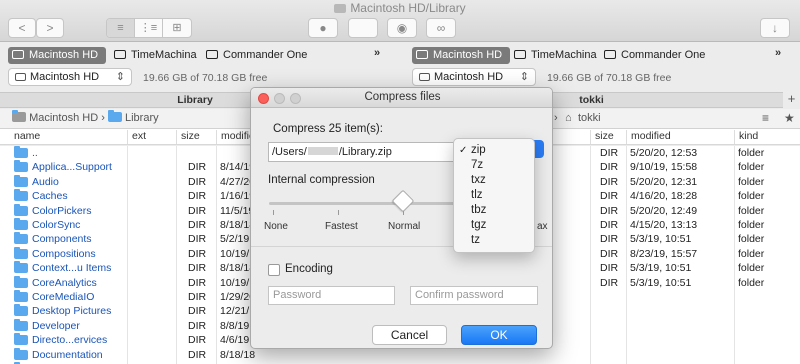 Image resolution: width=800 pixels, height=364 pixels. Describe the element at coordinates (402, 28) in the screenshot. I see `eye-icon: ◉` at that location.